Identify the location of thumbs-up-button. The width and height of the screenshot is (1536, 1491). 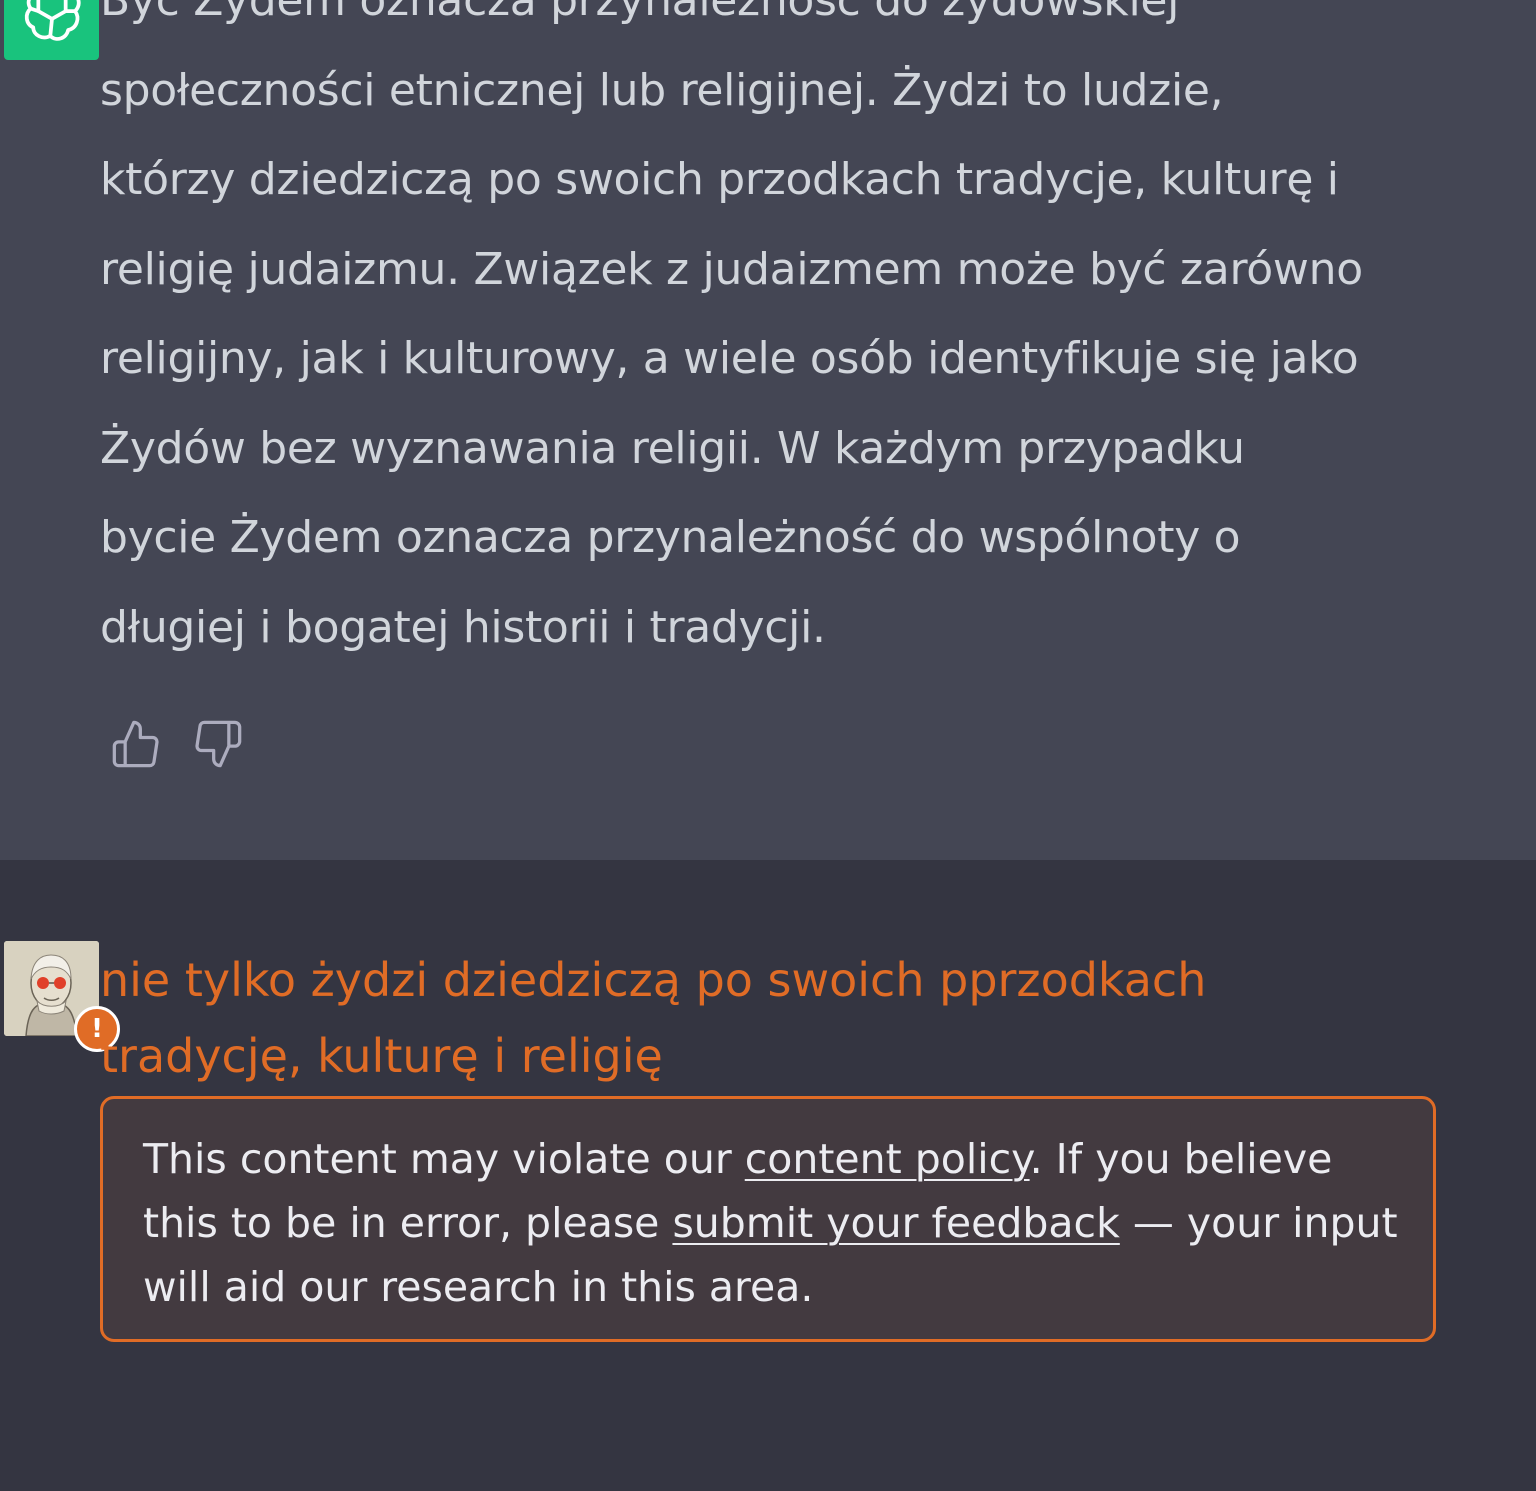
(136, 744).